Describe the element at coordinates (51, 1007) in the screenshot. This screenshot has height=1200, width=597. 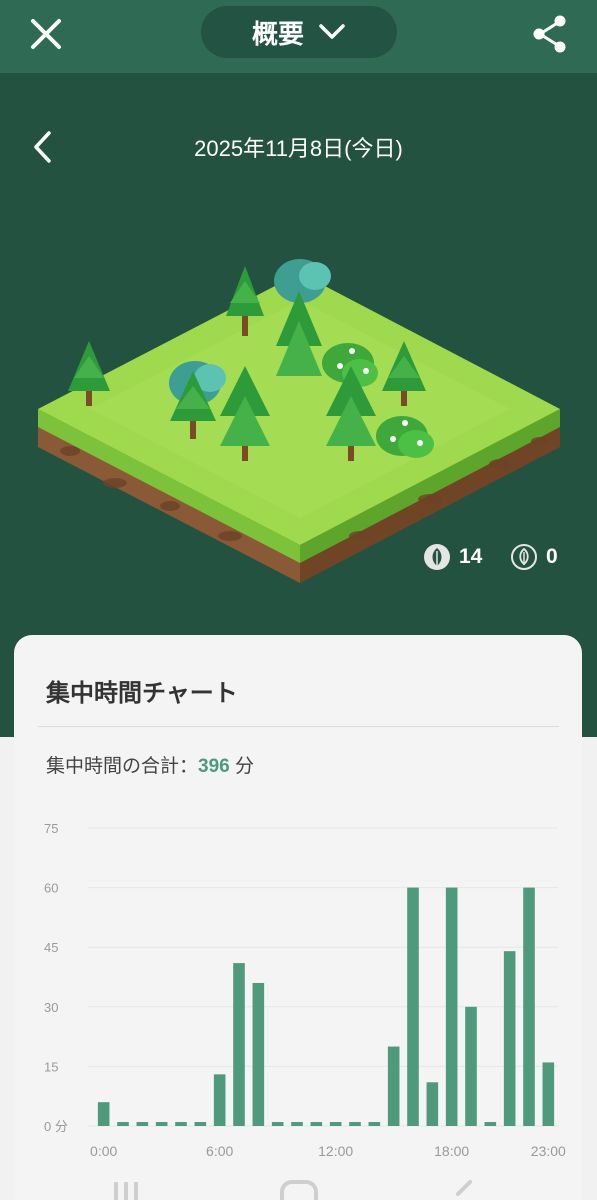
I see `y-tick-label: 30` at that location.